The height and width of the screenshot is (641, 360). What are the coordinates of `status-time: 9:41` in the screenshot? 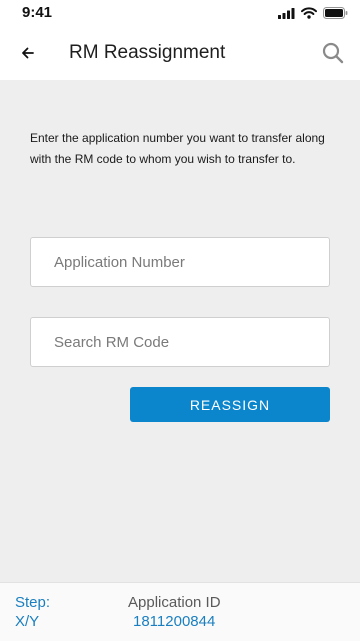 It's located at (37, 12).